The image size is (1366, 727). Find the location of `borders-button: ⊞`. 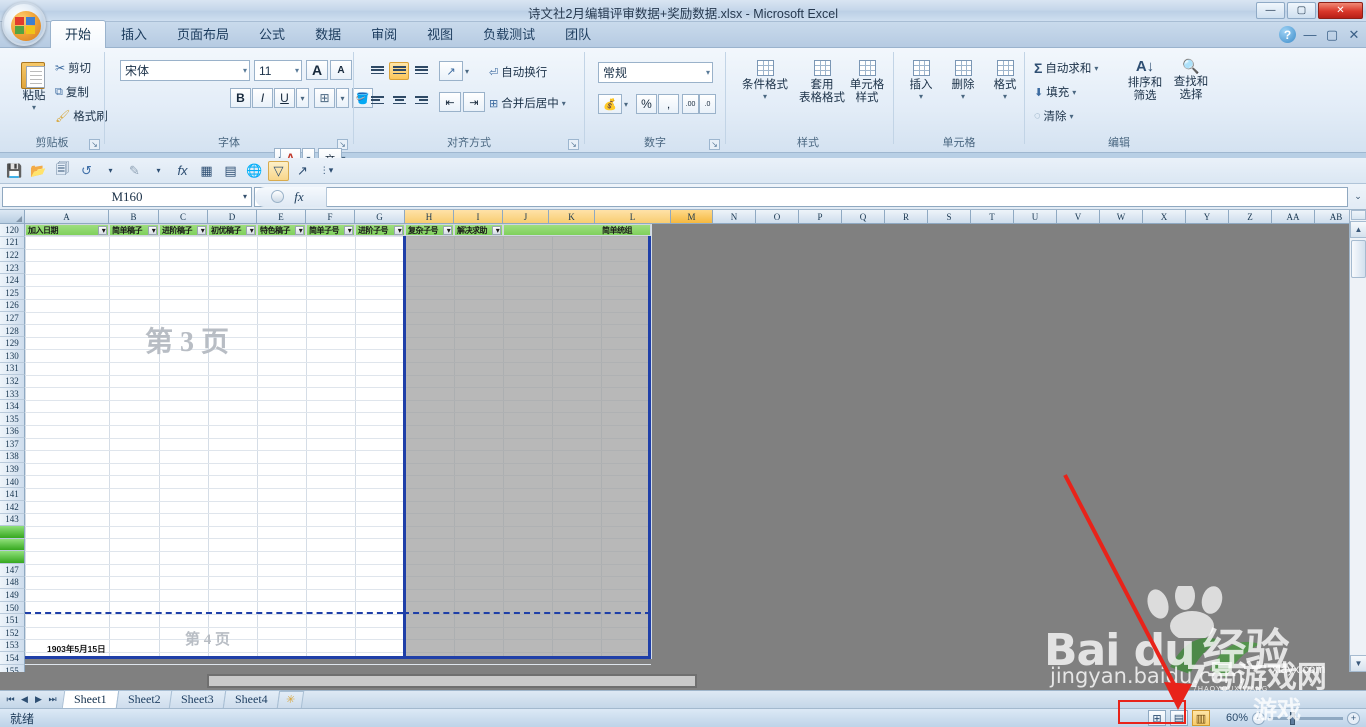

borders-button: ⊞ is located at coordinates (324, 98).